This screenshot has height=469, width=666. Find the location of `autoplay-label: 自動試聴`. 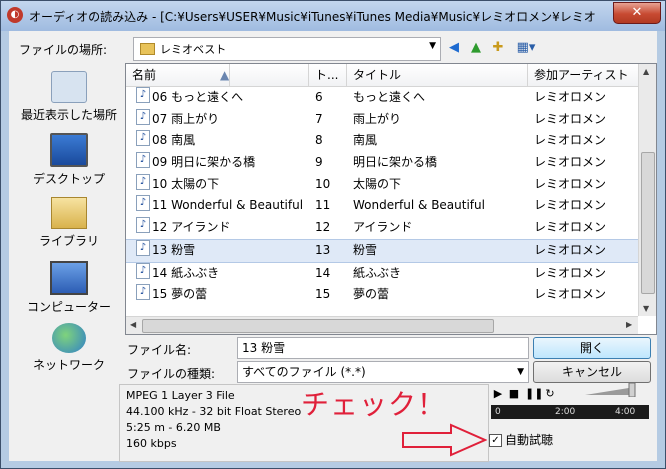

autoplay-label: 自動試聴 is located at coordinates (529, 440).